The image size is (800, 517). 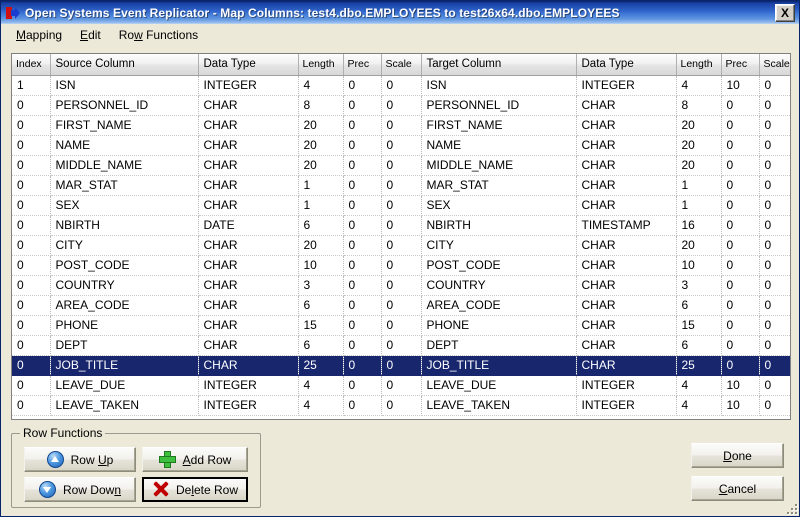 What do you see at coordinates (124, 85) in the screenshot?
I see `cell-source-column: ISN` at bounding box center [124, 85].